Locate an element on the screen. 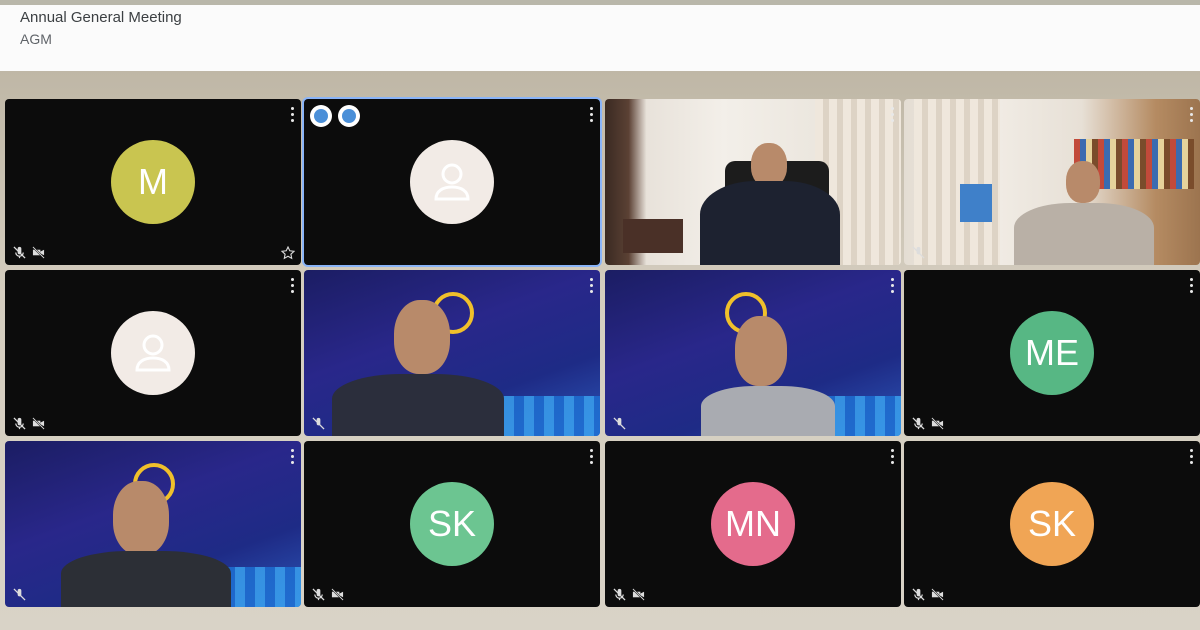  meeting-subtitle: AGM is located at coordinates (36, 39).